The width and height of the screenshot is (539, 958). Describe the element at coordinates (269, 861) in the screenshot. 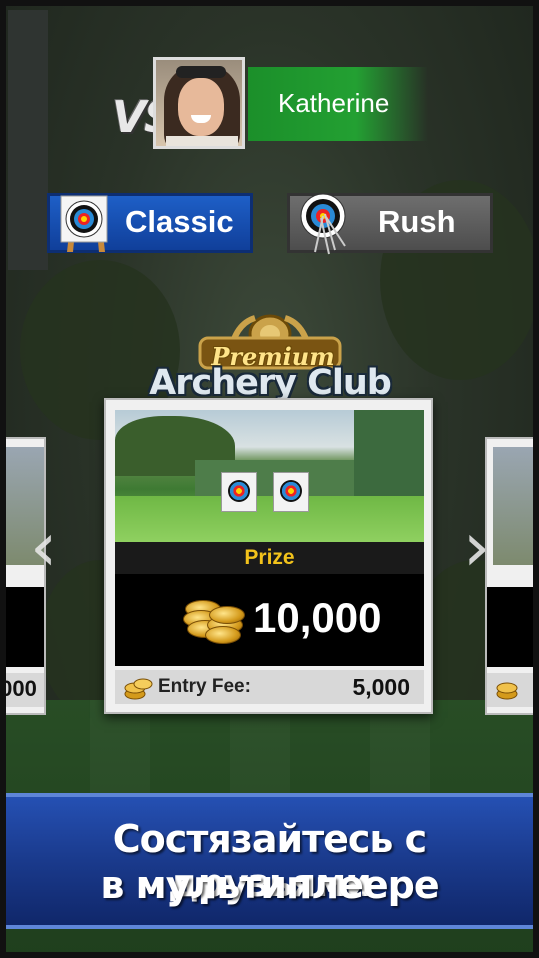

I see `promo-banner: Состязайтесь с друзьями в мультиплеере` at that location.